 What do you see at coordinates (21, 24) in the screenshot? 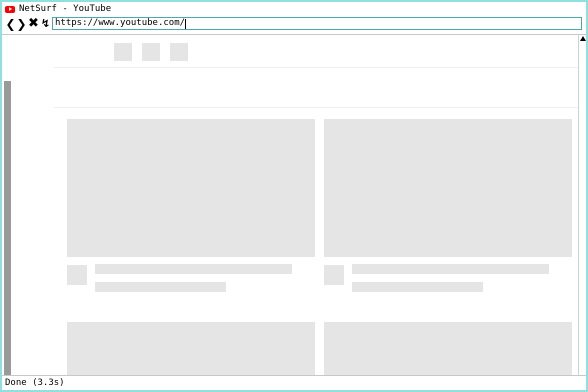
I see `forward-icon: ❯` at bounding box center [21, 24].